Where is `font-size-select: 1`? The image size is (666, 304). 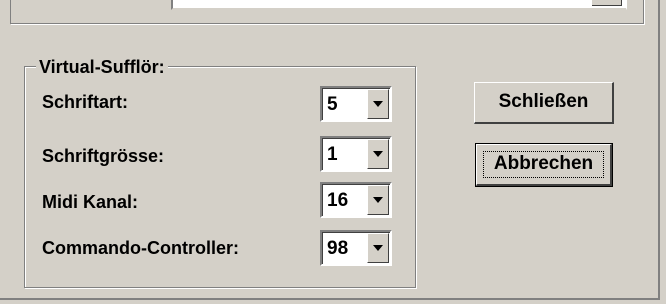
font-size-select: 1 is located at coordinates (356, 154).